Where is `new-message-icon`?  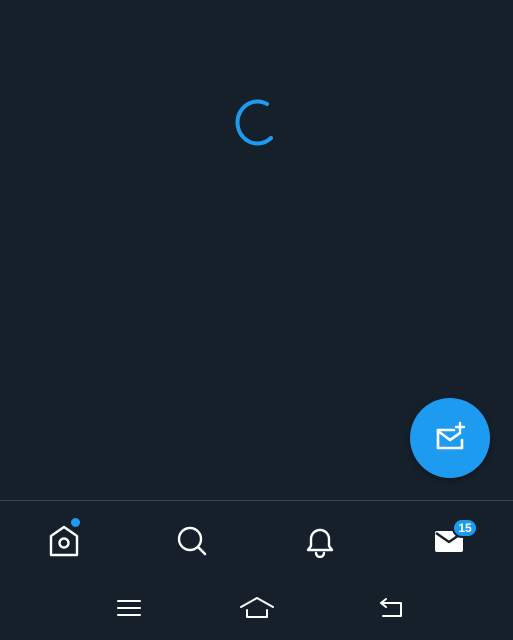 new-message-icon is located at coordinates (450, 438).